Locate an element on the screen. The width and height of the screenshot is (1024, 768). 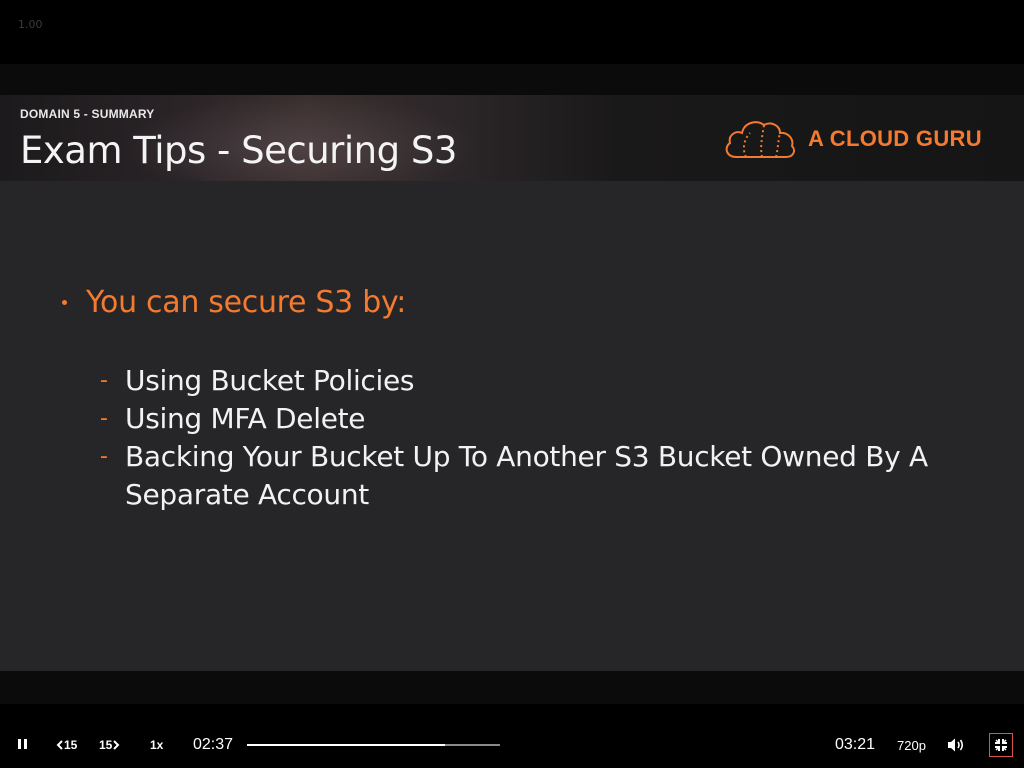
pause-icon is located at coordinates (22, 744).